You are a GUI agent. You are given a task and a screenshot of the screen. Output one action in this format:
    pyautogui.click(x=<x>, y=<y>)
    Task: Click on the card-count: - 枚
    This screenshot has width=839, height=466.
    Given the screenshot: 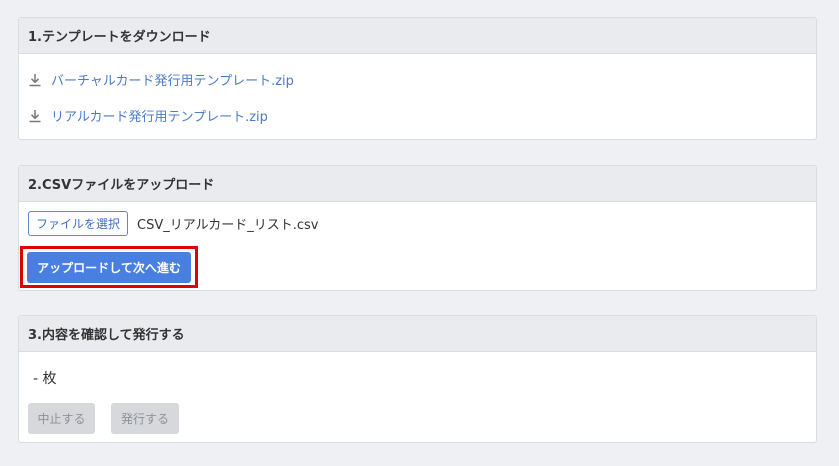 What is the action you would take?
    pyautogui.click(x=45, y=379)
    